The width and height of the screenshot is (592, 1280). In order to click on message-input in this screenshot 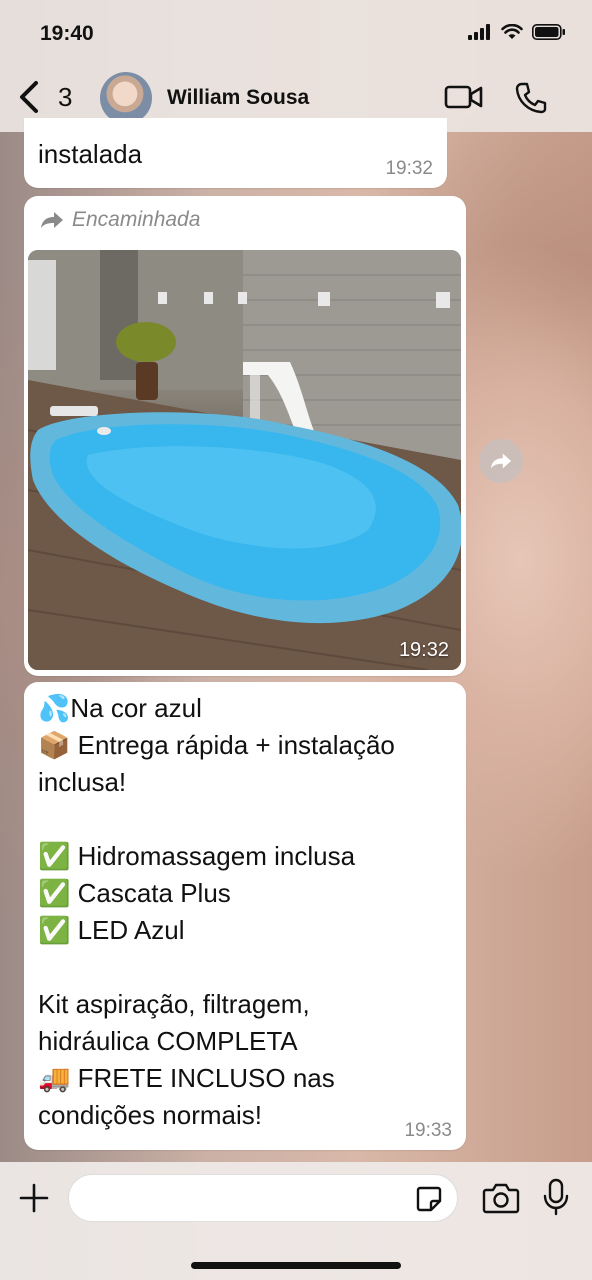, I will do `click(263, 1198)`.